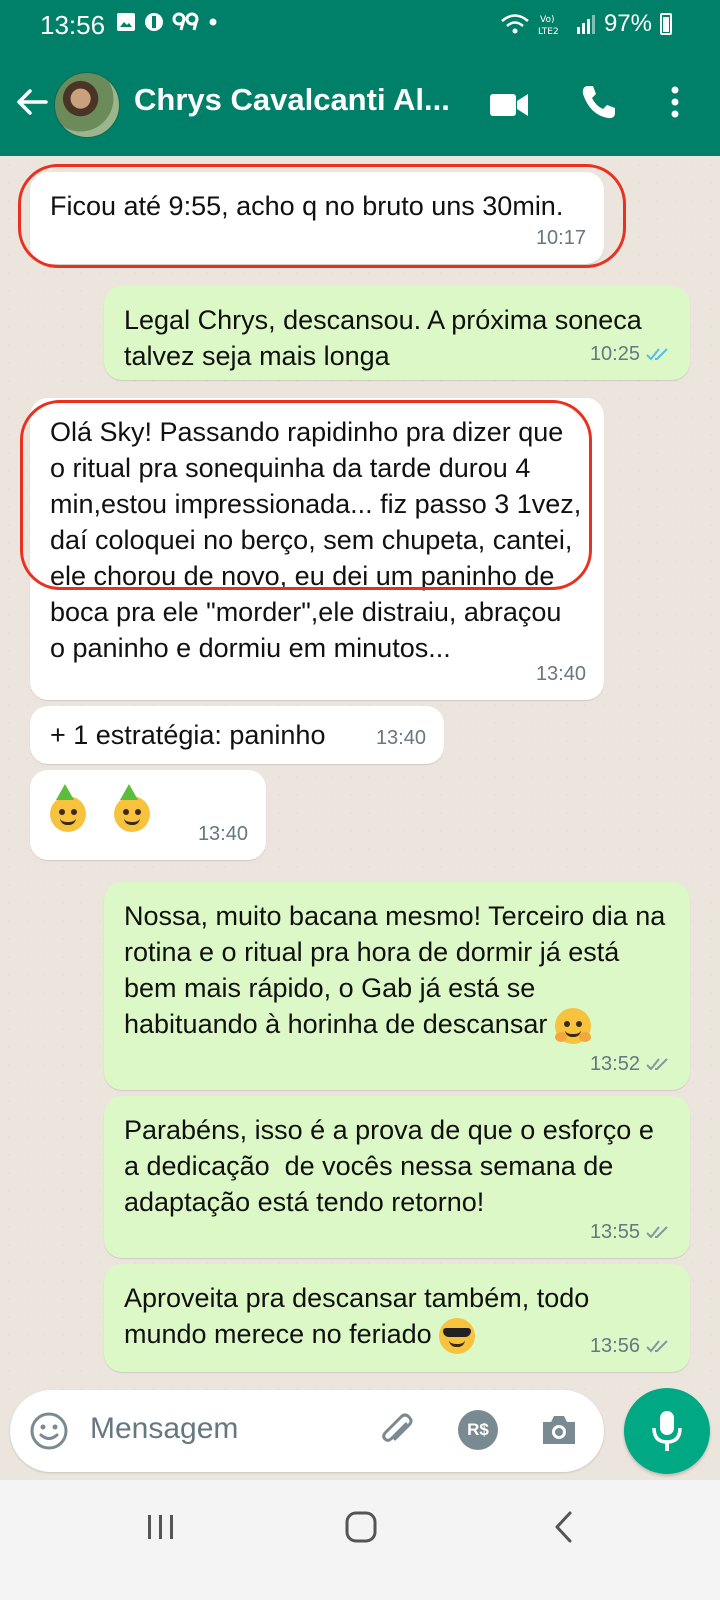 The image size is (720, 1600). Describe the element at coordinates (100, 807) in the screenshot. I see `emoji-row` at that location.